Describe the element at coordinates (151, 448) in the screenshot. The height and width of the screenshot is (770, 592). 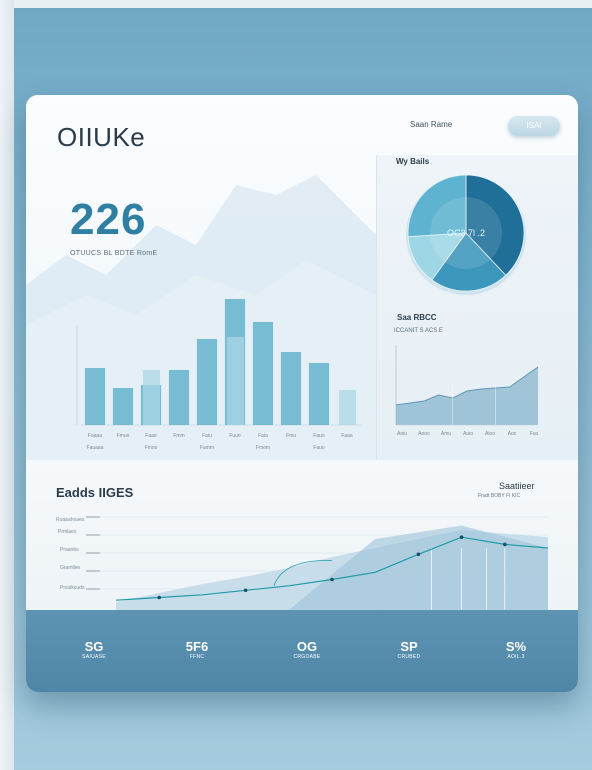
I see `x-tick-label: Fmoo` at that location.